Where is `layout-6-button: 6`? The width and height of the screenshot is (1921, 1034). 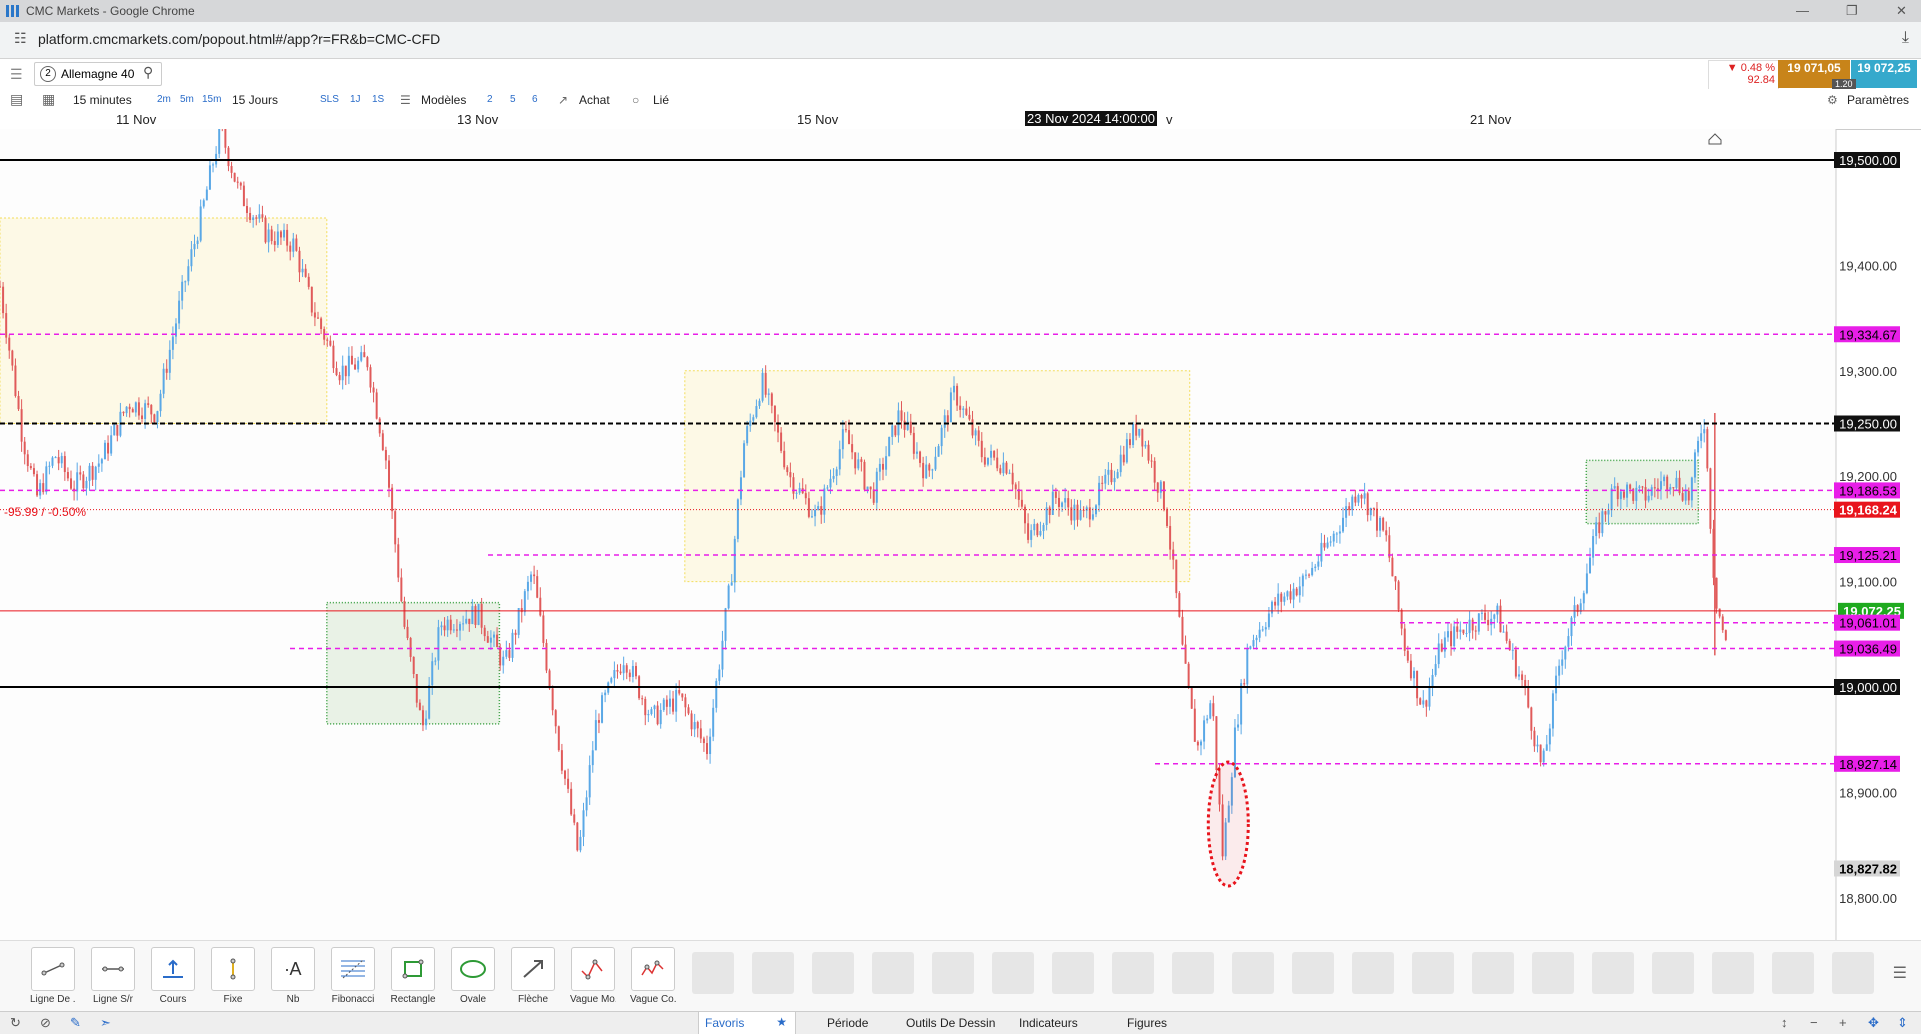
layout-6-button: 6 is located at coordinates (535, 99).